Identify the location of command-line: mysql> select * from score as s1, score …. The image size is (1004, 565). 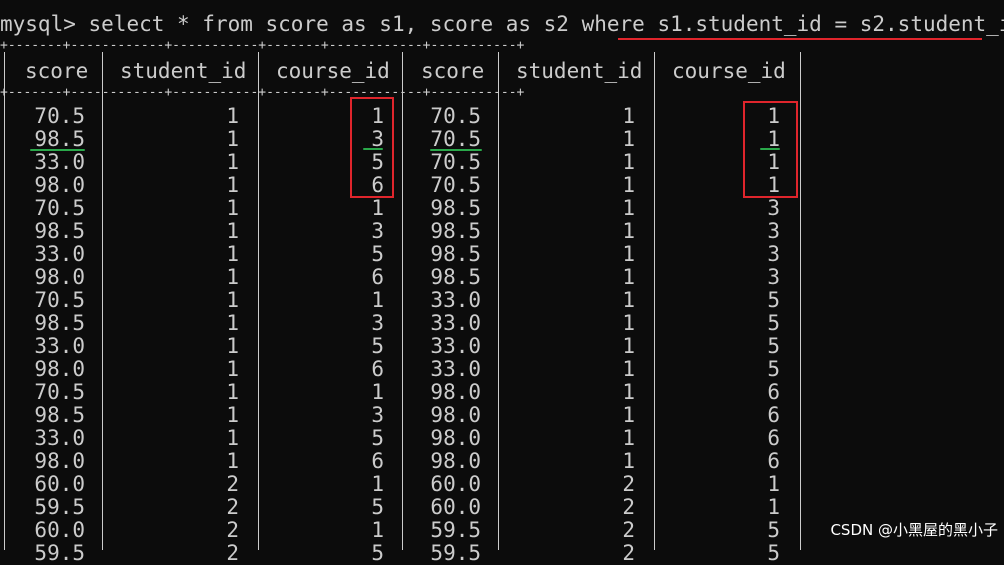
(502, 24).